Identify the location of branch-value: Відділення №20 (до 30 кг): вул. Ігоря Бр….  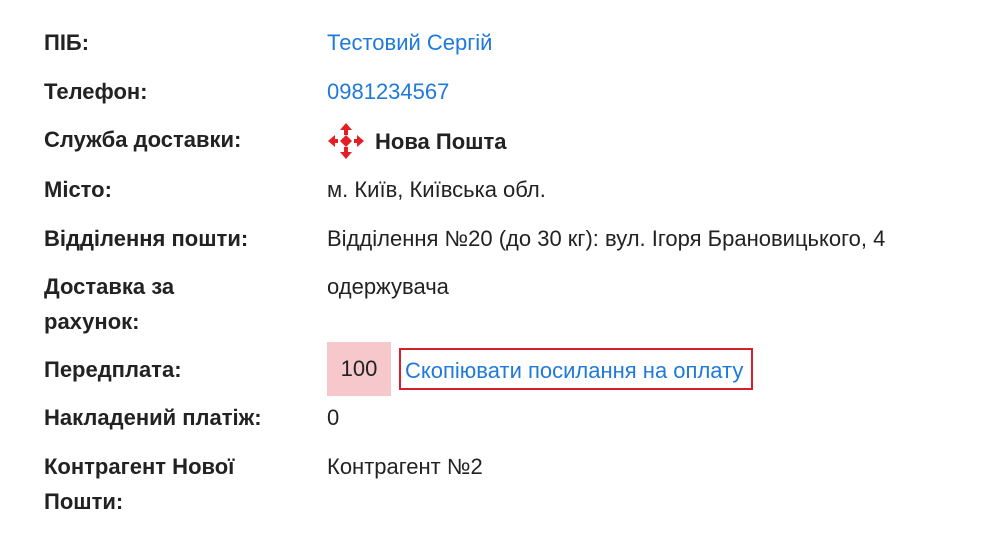
(606, 238).